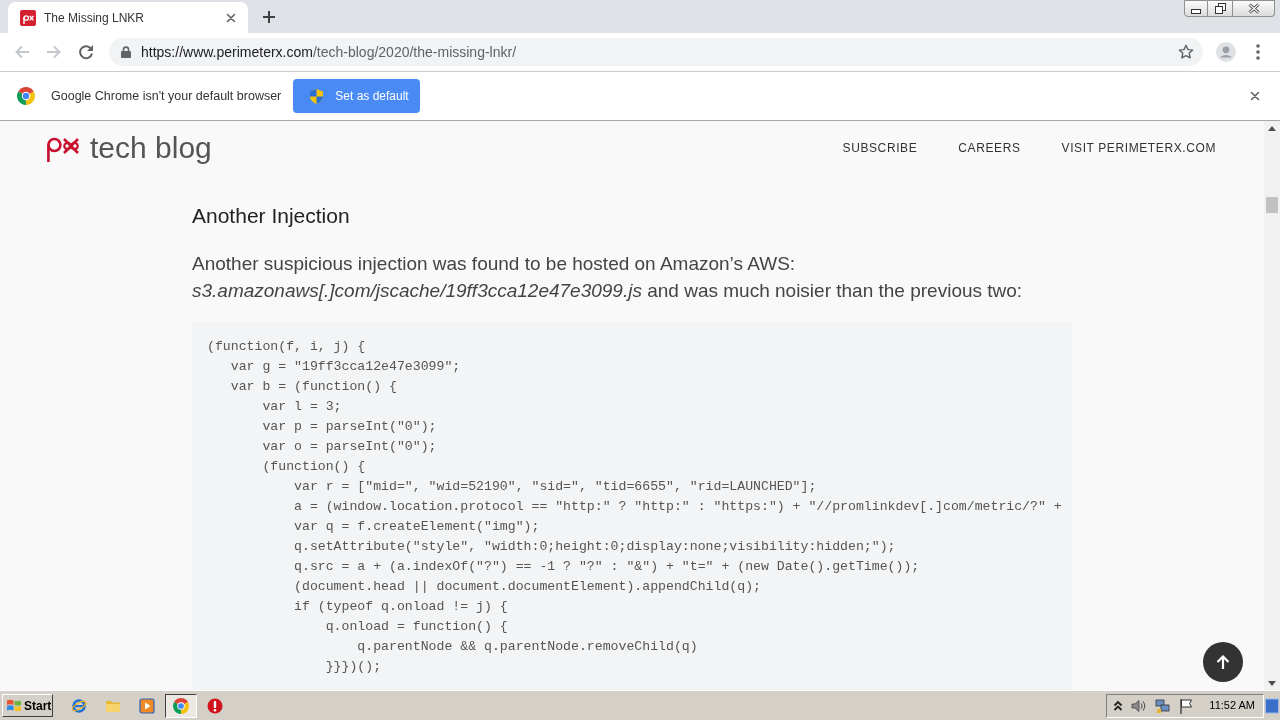  I want to click on code-line: if (typeof q.onload != j) {, so click(400, 607).